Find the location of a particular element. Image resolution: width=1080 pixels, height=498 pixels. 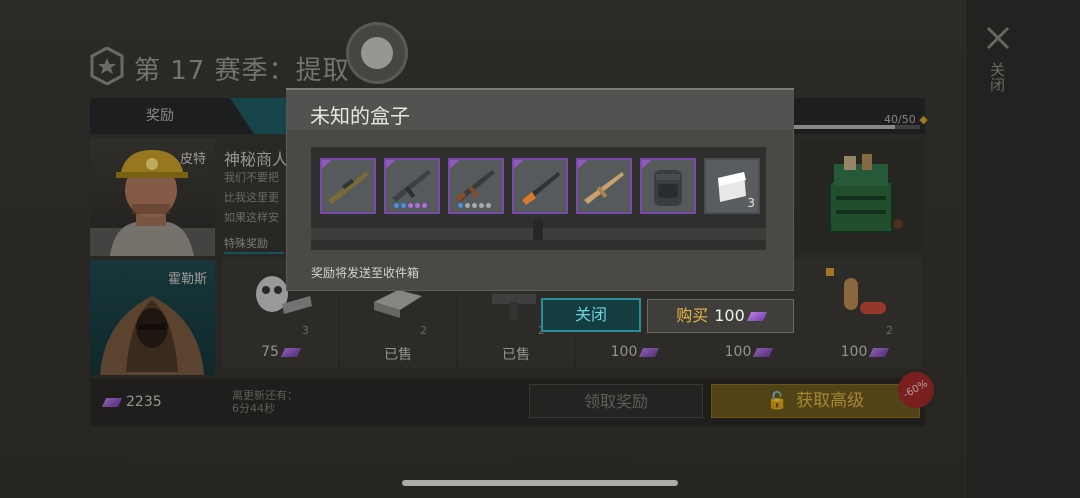

shotgun-icon is located at coordinates (540, 186).